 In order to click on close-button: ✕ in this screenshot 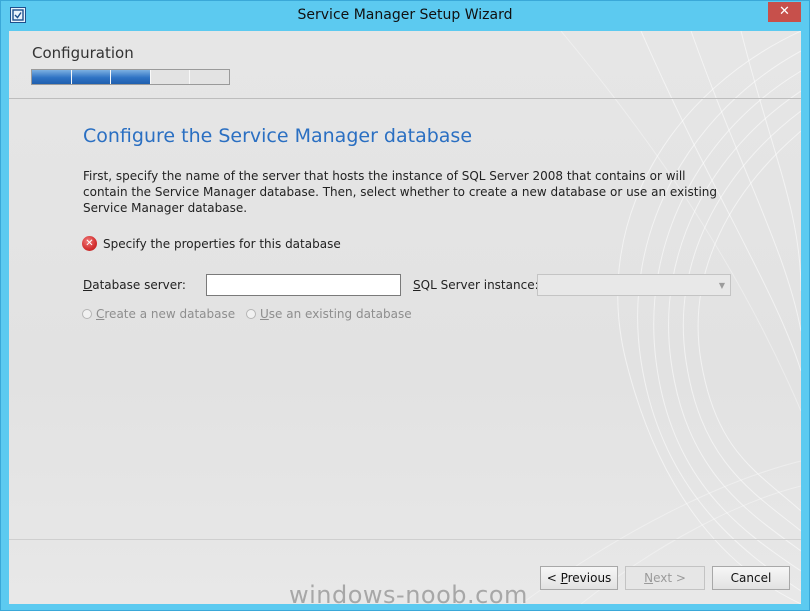, I will do `click(784, 12)`.